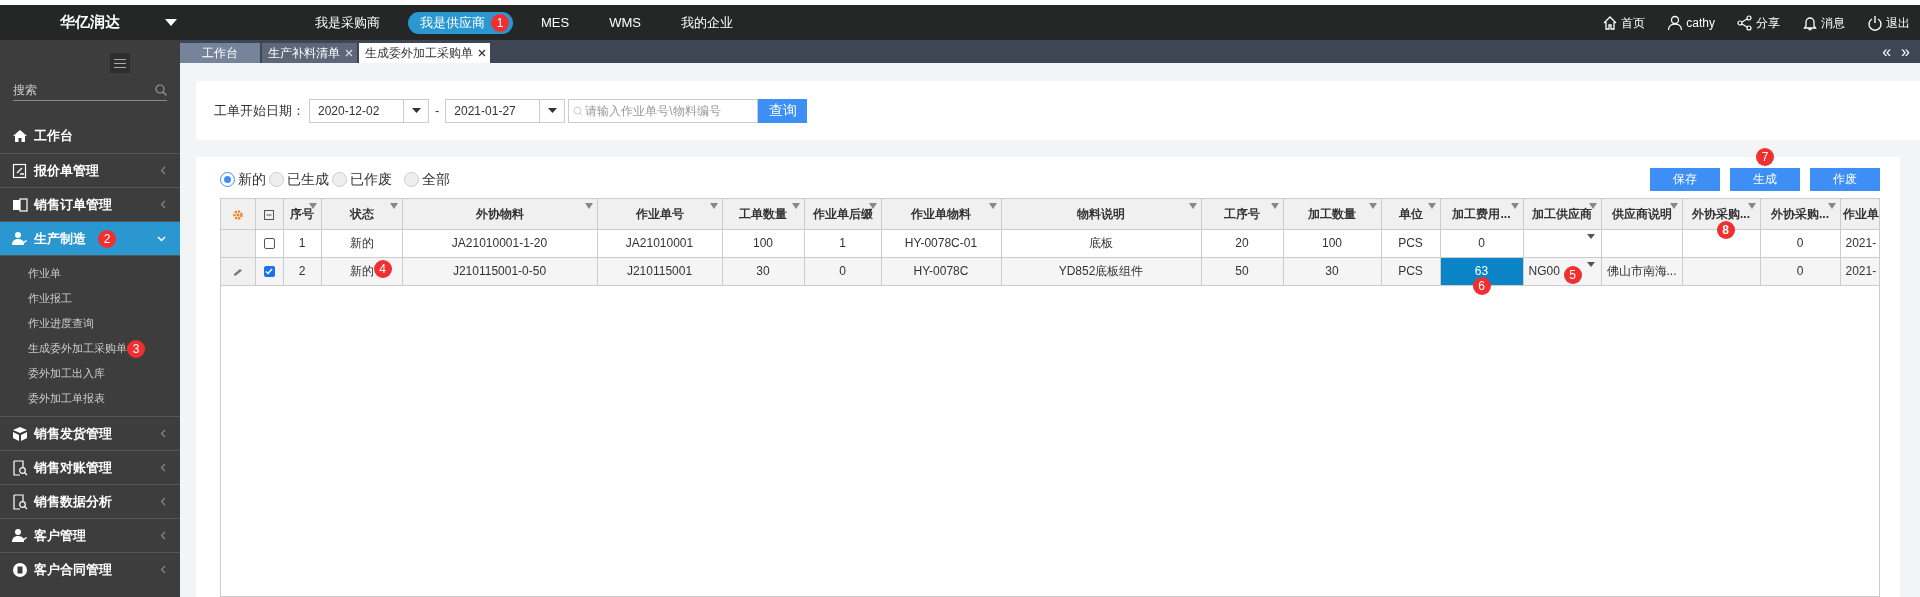  I want to click on gear-icon, so click(237, 214).